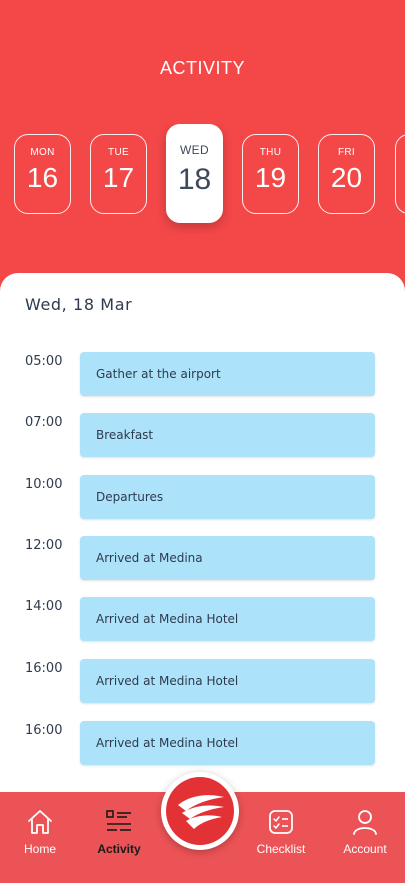 This screenshot has height=883, width=405. I want to click on day-name: MON, so click(42, 152).